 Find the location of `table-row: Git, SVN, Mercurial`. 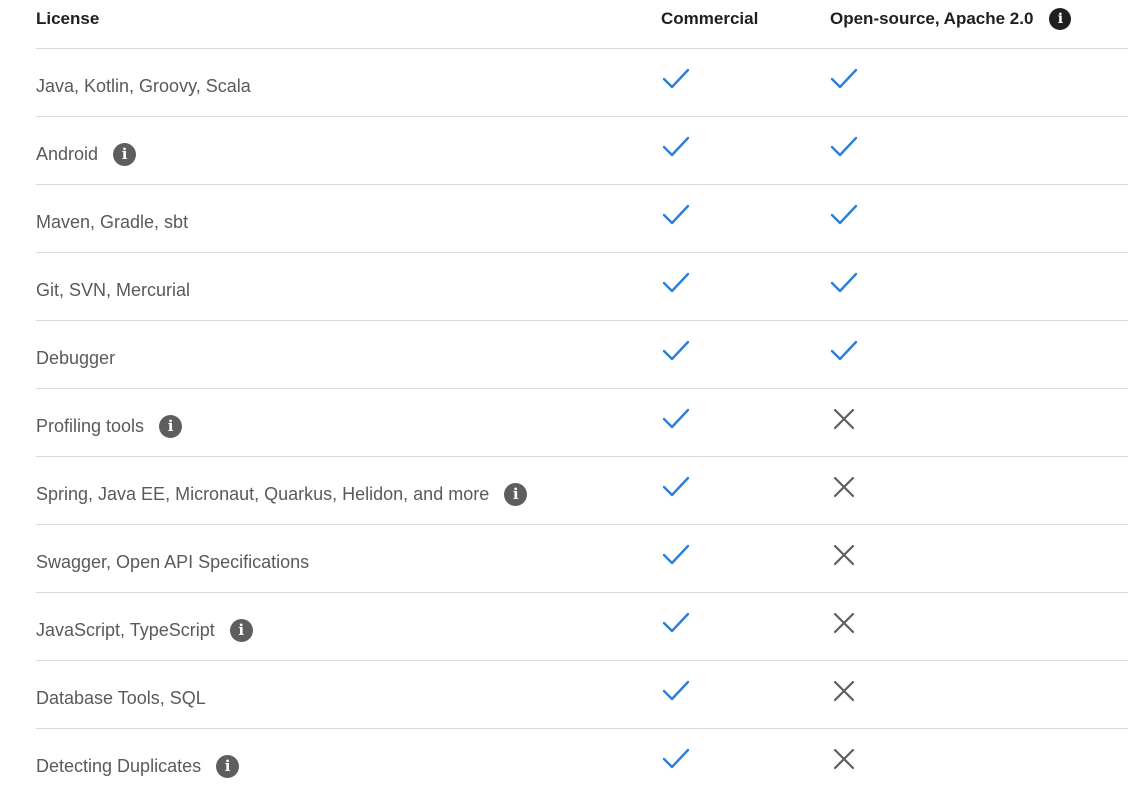

table-row: Git, SVN, Mercurial is located at coordinates (582, 287).